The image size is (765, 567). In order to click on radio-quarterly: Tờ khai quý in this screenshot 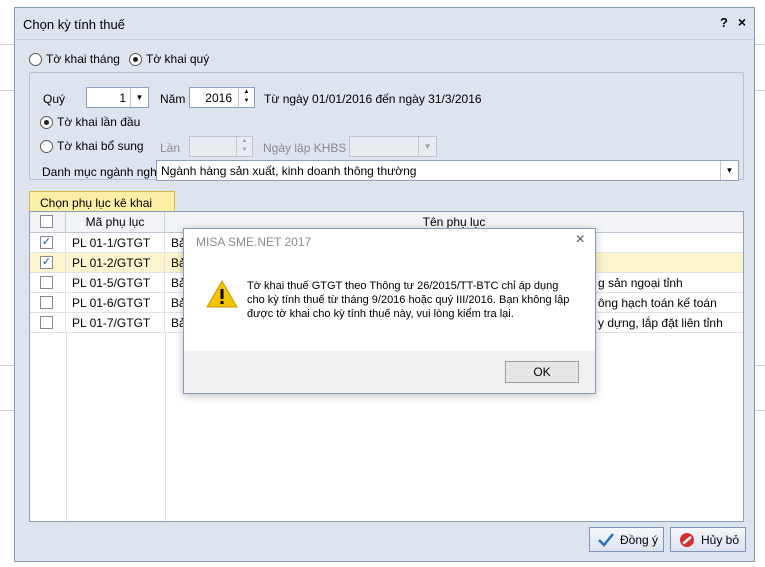, I will do `click(169, 59)`.